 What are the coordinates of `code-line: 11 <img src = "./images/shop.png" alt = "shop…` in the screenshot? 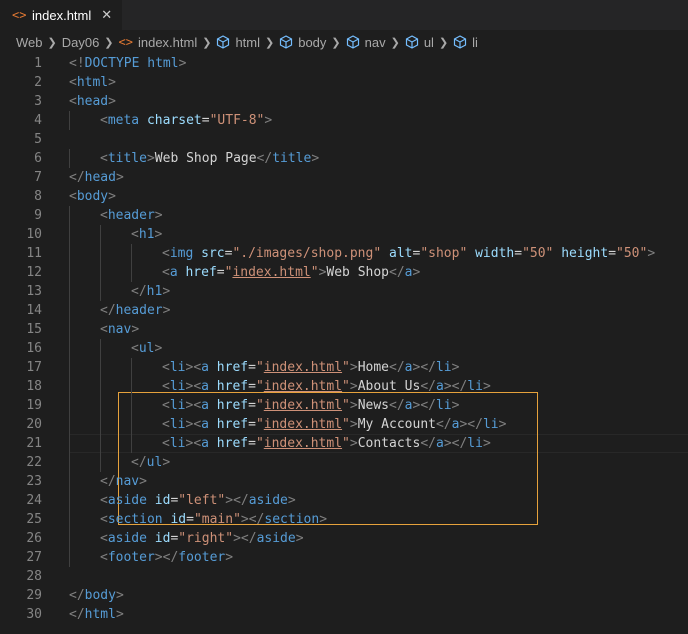 It's located at (344, 253).